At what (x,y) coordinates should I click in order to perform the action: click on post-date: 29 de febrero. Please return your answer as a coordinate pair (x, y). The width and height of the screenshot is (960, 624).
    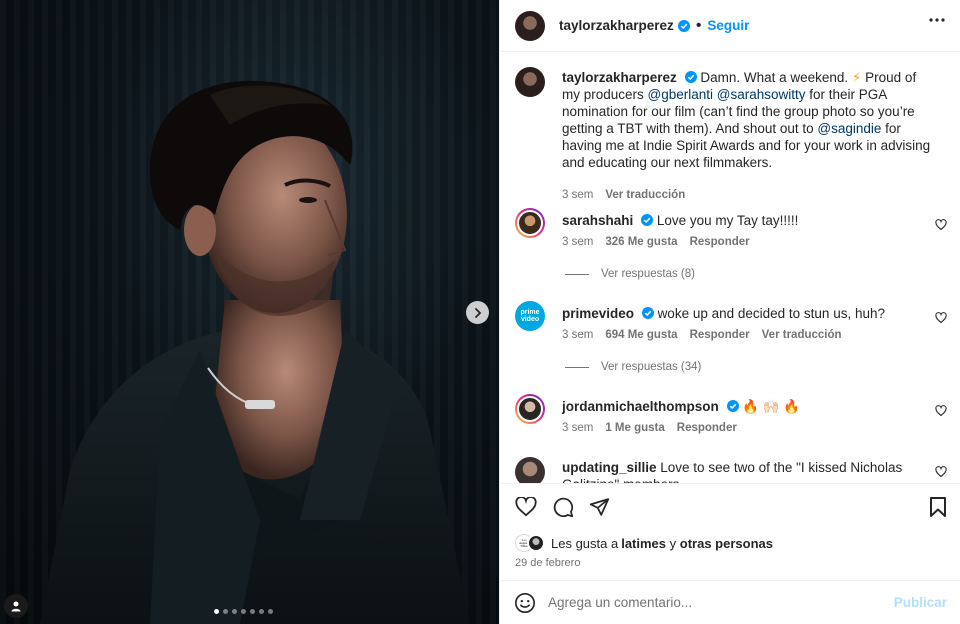
    Looking at the image, I should click on (547, 563).